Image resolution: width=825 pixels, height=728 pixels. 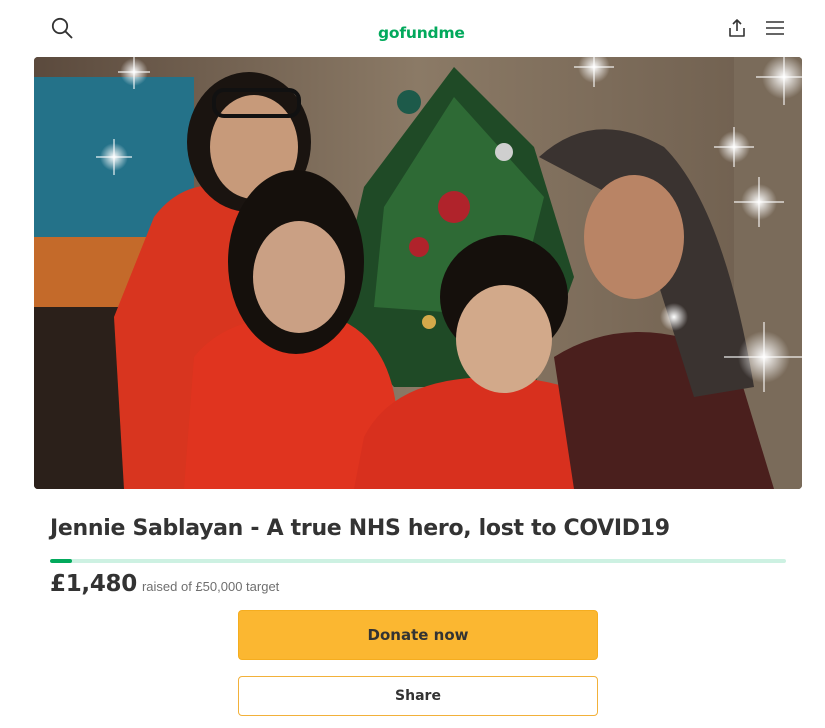 What do you see at coordinates (418, 635) in the screenshot?
I see `donate-now-button: Donate now` at bounding box center [418, 635].